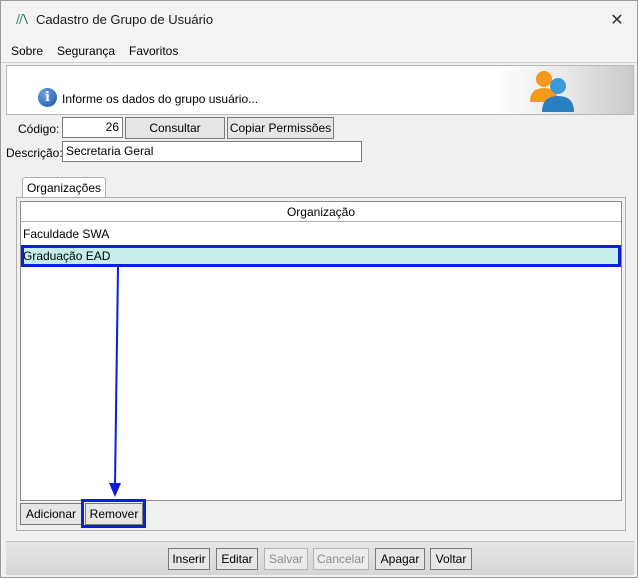 The width and height of the screenshot is (638, 579). What do you see at coordinates (280, 128) in the screenshot?
I see `copiar-permissoes-button: Copiar Permissões` at bounding box center [280, 128].